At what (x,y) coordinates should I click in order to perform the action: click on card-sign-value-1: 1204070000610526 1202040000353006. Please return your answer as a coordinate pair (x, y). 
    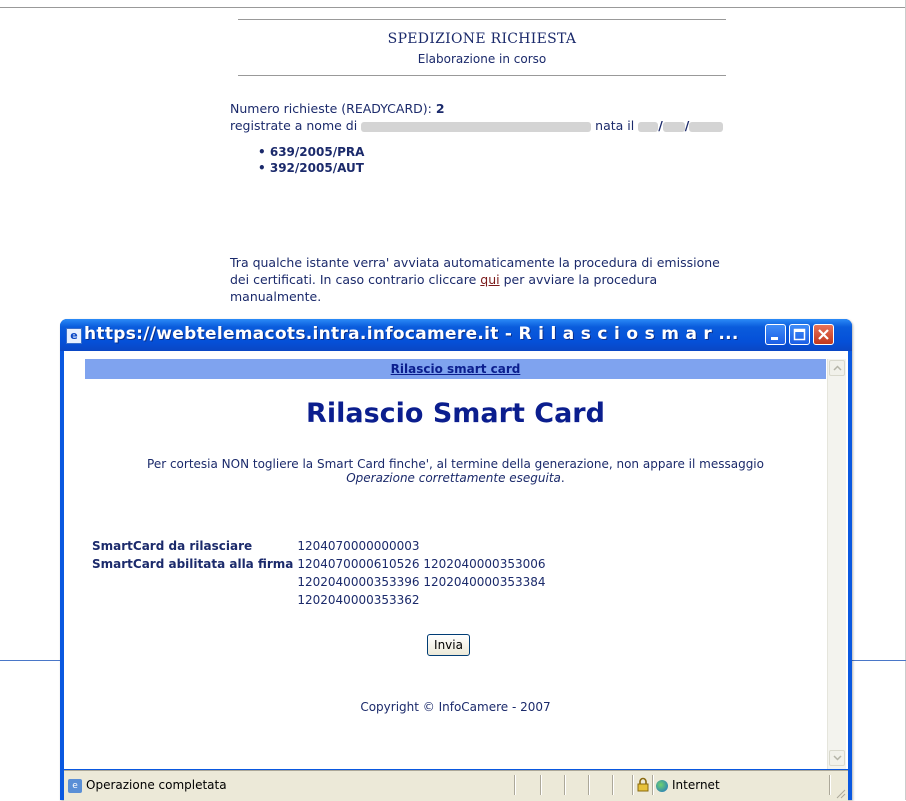
    Looking at the image, I should click on (421, 564).